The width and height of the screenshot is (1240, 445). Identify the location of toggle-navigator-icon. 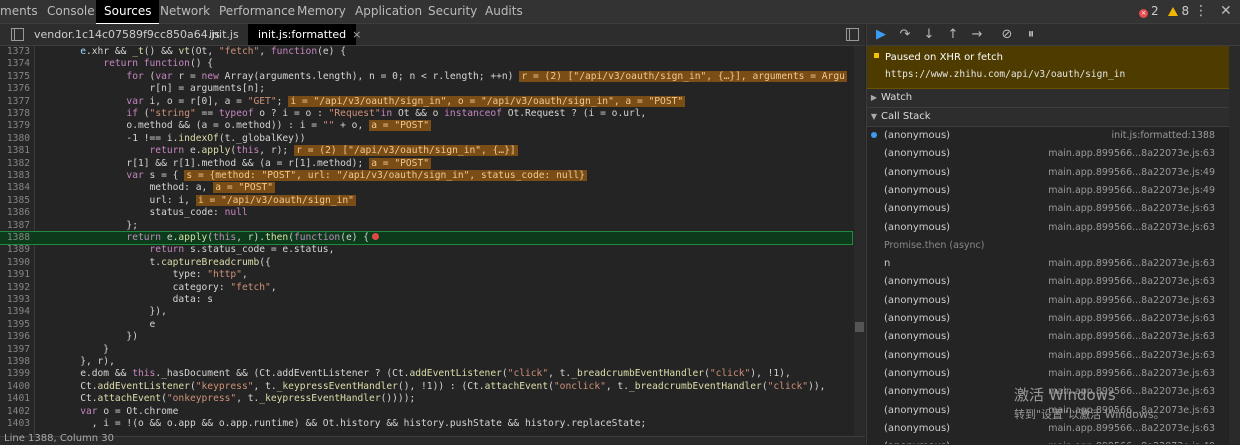
(17, 34).